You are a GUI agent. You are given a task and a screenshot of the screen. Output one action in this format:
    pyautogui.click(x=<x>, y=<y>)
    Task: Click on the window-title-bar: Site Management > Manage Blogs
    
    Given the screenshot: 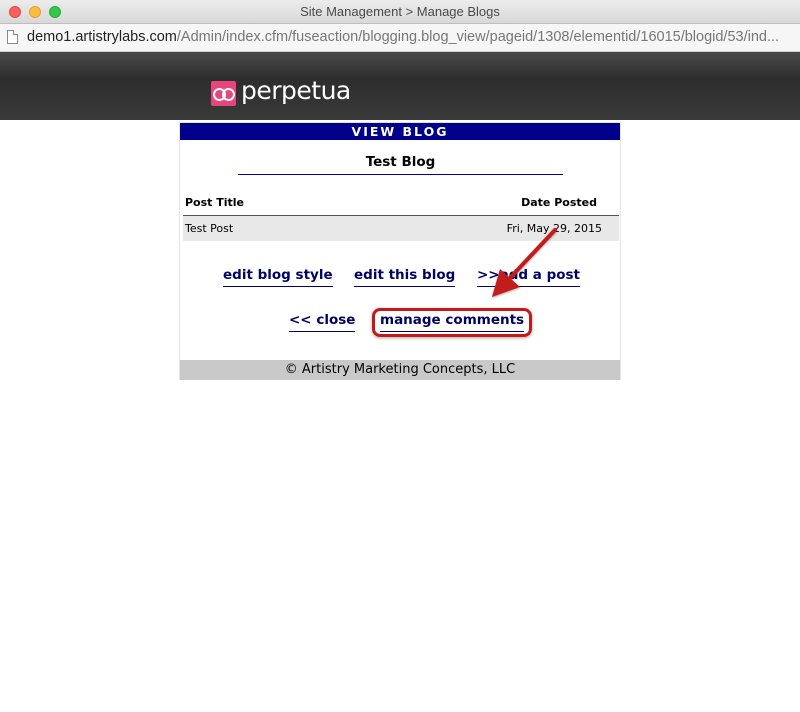 What is the action you would take?
    pyautogui.click(x=400, y=12)
    